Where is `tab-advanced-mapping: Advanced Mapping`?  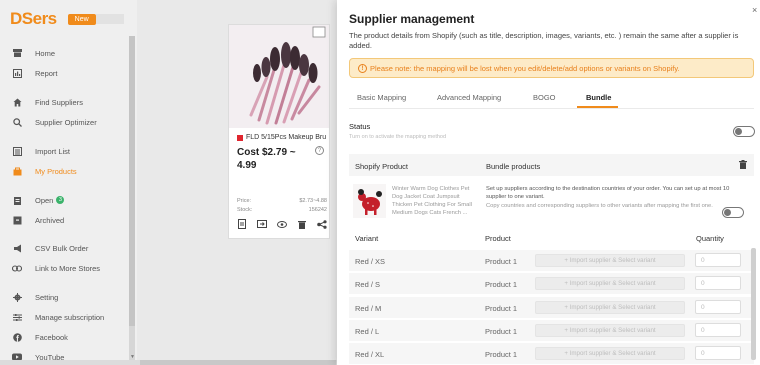 tab-advanced-mapping: Advanced Mapping is located at coordinates (469, 97).